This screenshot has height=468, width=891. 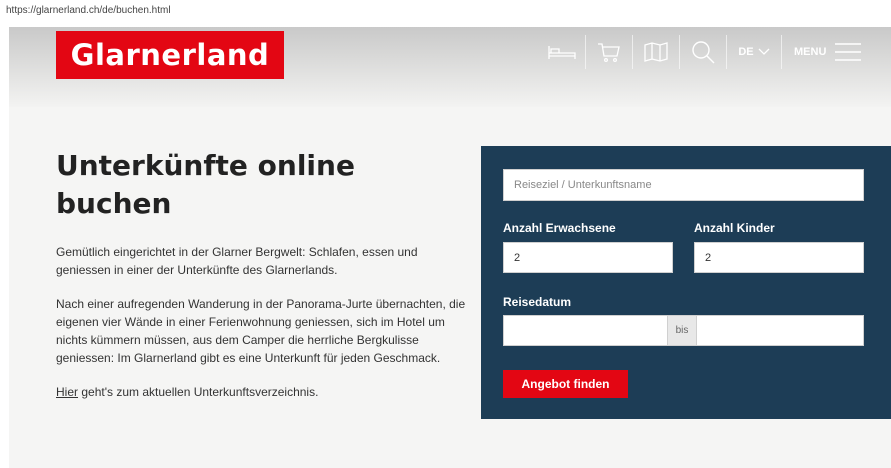 I want to click on adults-field: 2, so click(x=588, y=257).